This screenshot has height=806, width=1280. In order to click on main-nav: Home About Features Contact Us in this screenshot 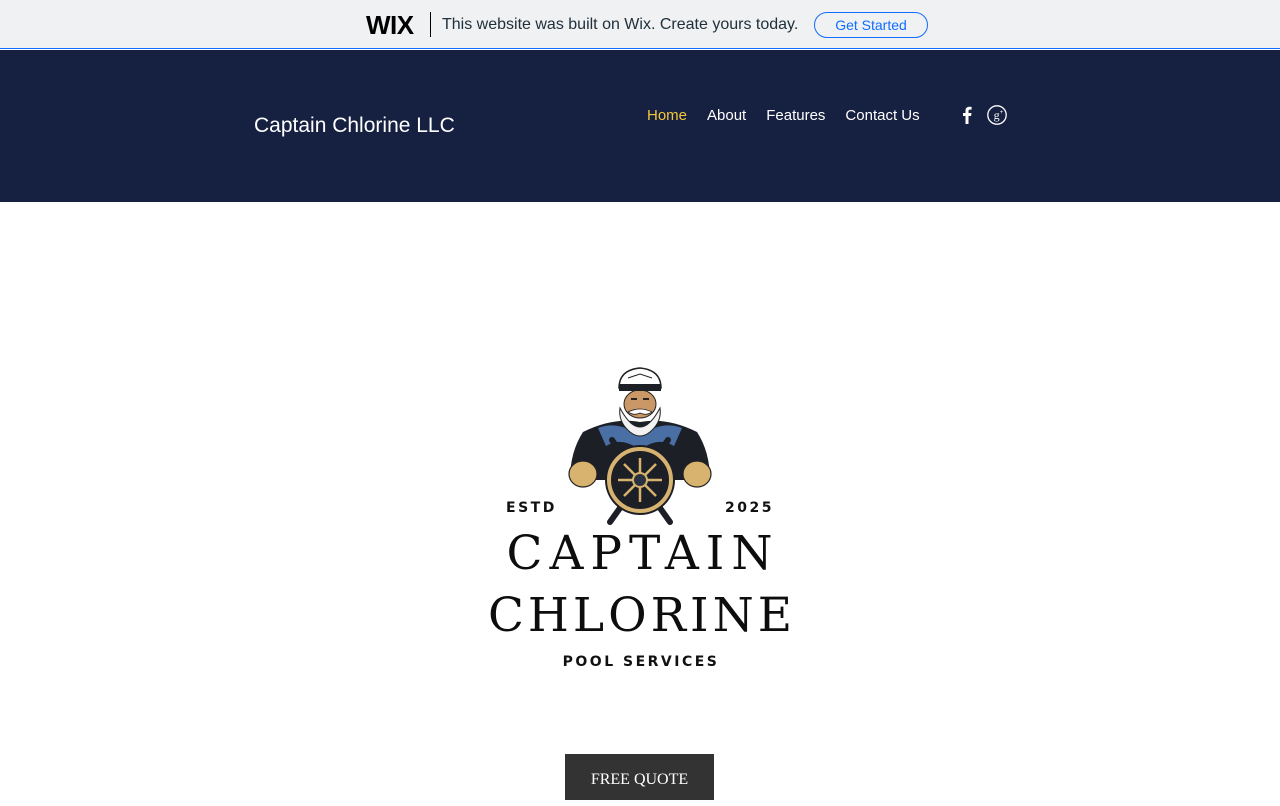, I will do `click(783, 116)`.